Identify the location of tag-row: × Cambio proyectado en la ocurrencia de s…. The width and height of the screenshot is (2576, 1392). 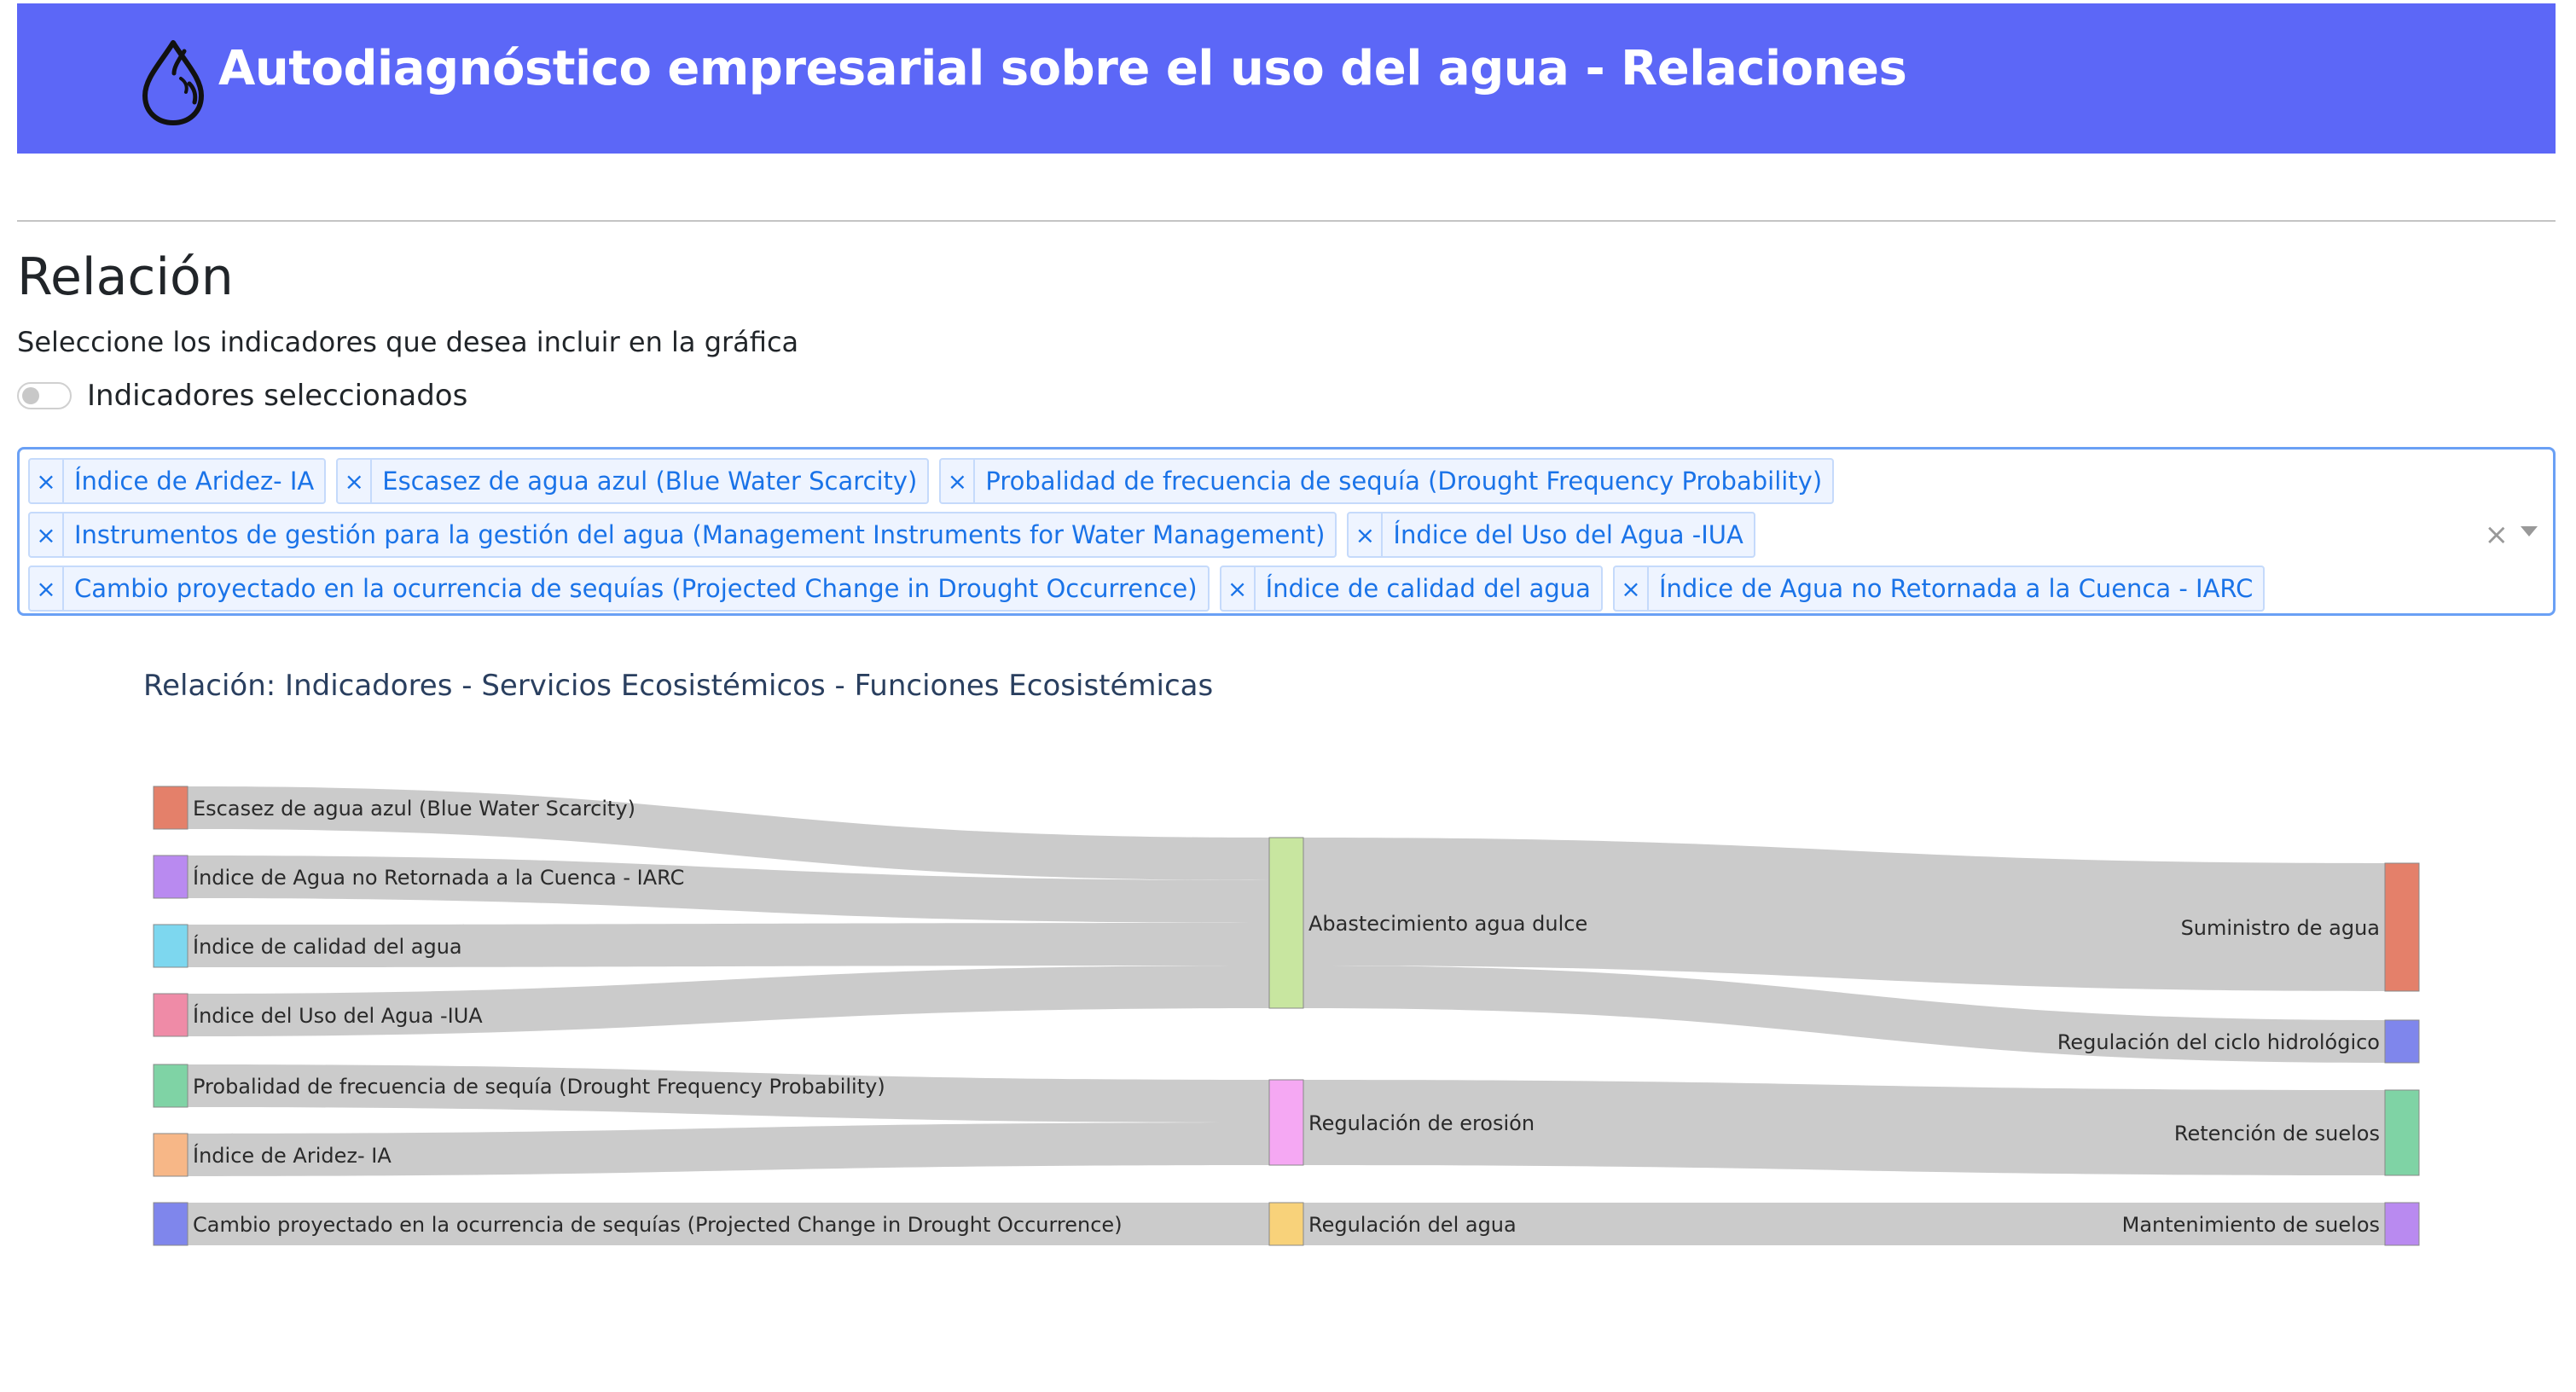
(1231, 589).